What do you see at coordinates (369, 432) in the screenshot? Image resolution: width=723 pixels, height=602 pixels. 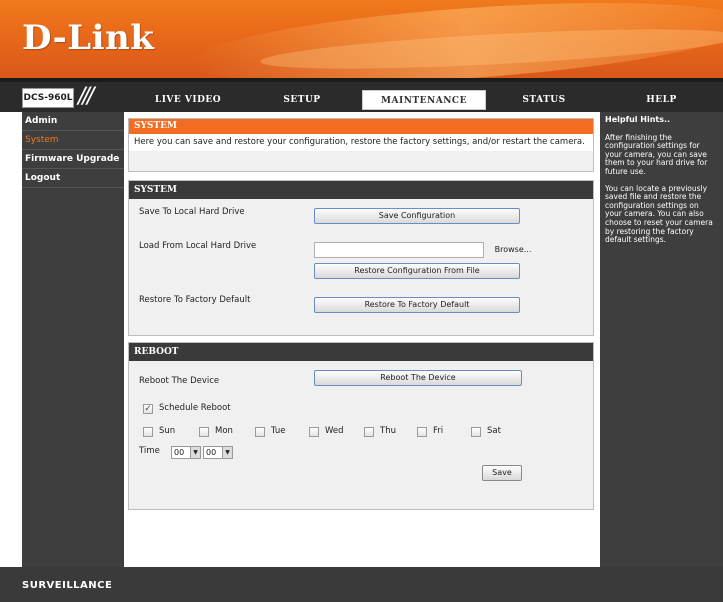 I see `day-checkbox-thu` at bounding box center [369, 432].